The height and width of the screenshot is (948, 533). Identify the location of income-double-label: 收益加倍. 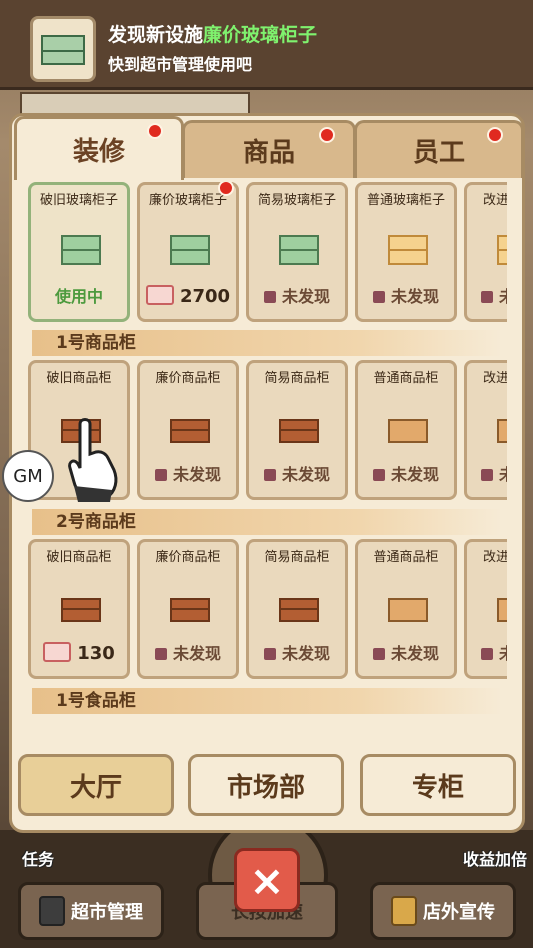
(495, 858).